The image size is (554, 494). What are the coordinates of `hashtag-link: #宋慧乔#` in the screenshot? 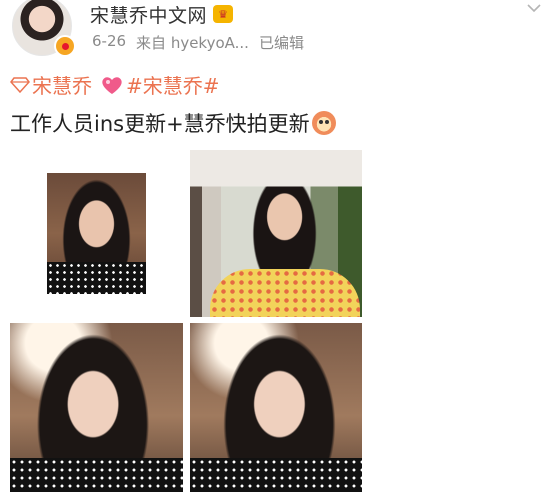 It's located at (173, 84).